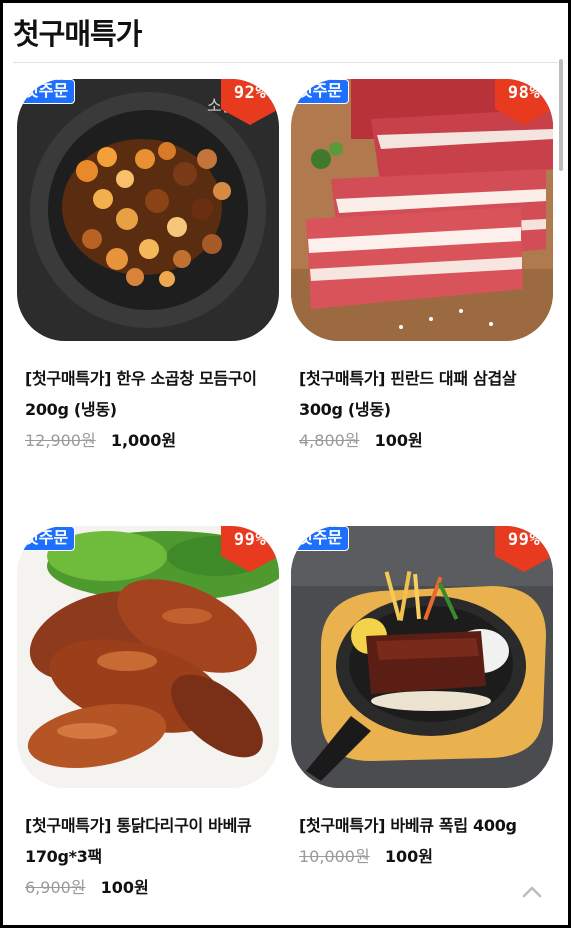 This screenshot has height=928, width=571. What do you see at coordinates (60, 440) in the screenshot?
I see `original-price: 12,900원` at bounding box center [60, 440].